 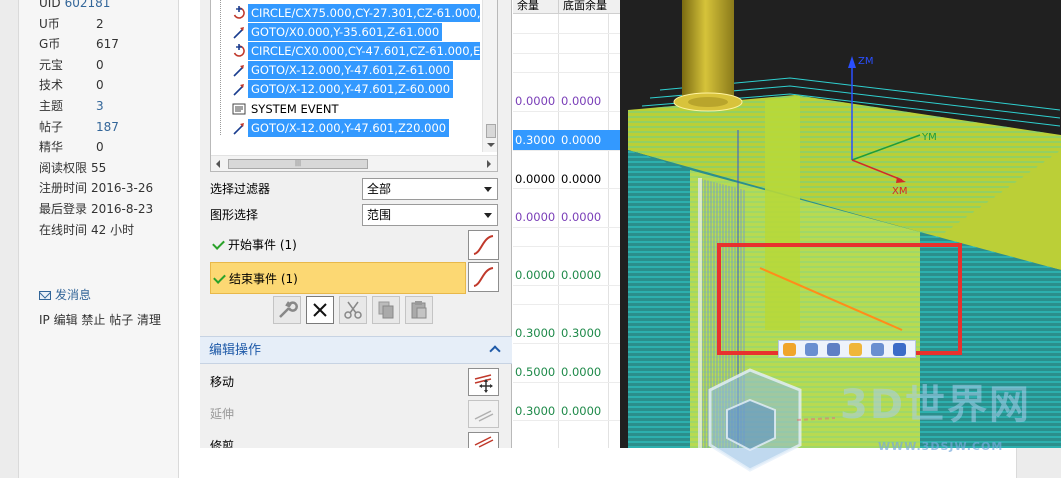 What do you see at coordinates (357, 109) in the screenshot?
I see `tree-item: SYSTEM EVENT` at bounding box center [357, 109].